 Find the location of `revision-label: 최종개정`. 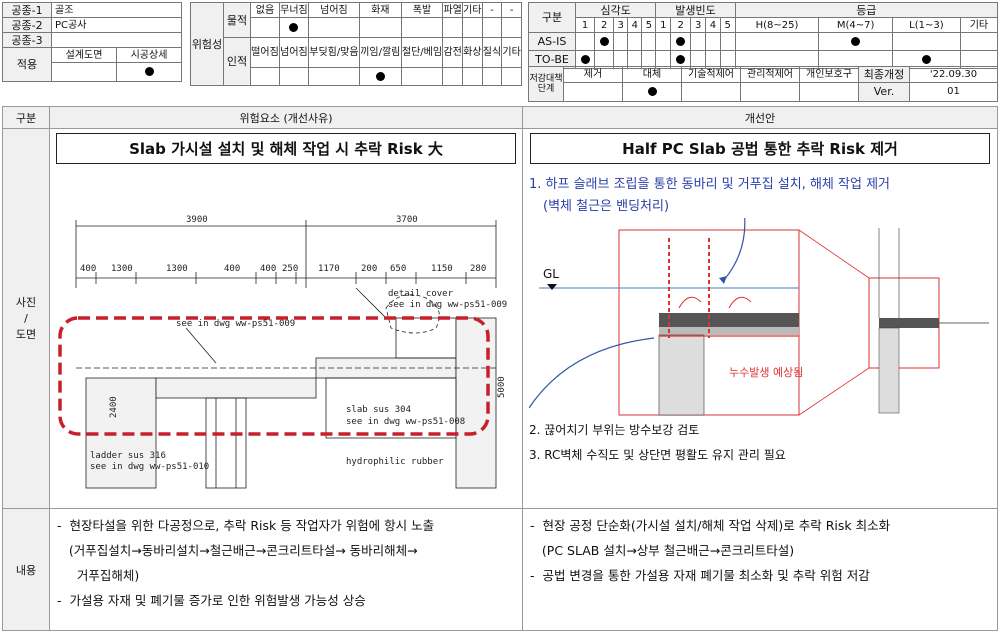

revision-label: 최종개정 is located at coordinates (884, 74).